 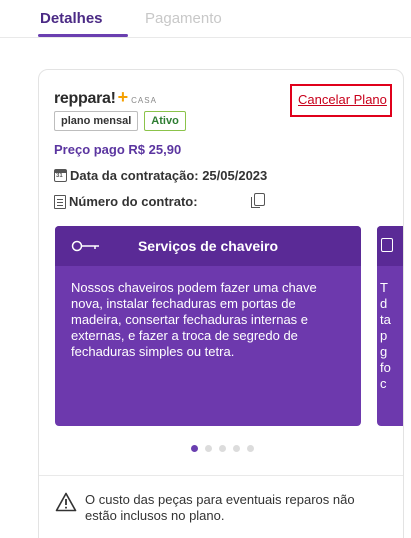 I want to click on calendar-icon: 31, so click(x=60, y=175).